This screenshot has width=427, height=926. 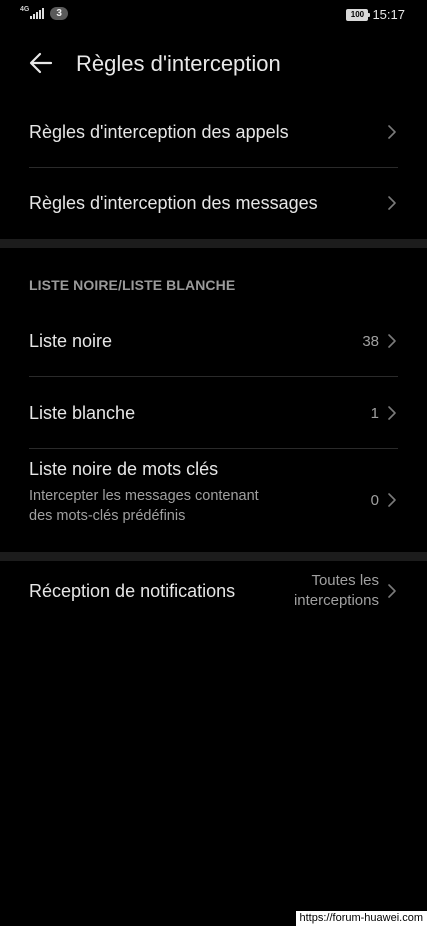 I want to click on clock: 15:17, so click(x=388, y=14).